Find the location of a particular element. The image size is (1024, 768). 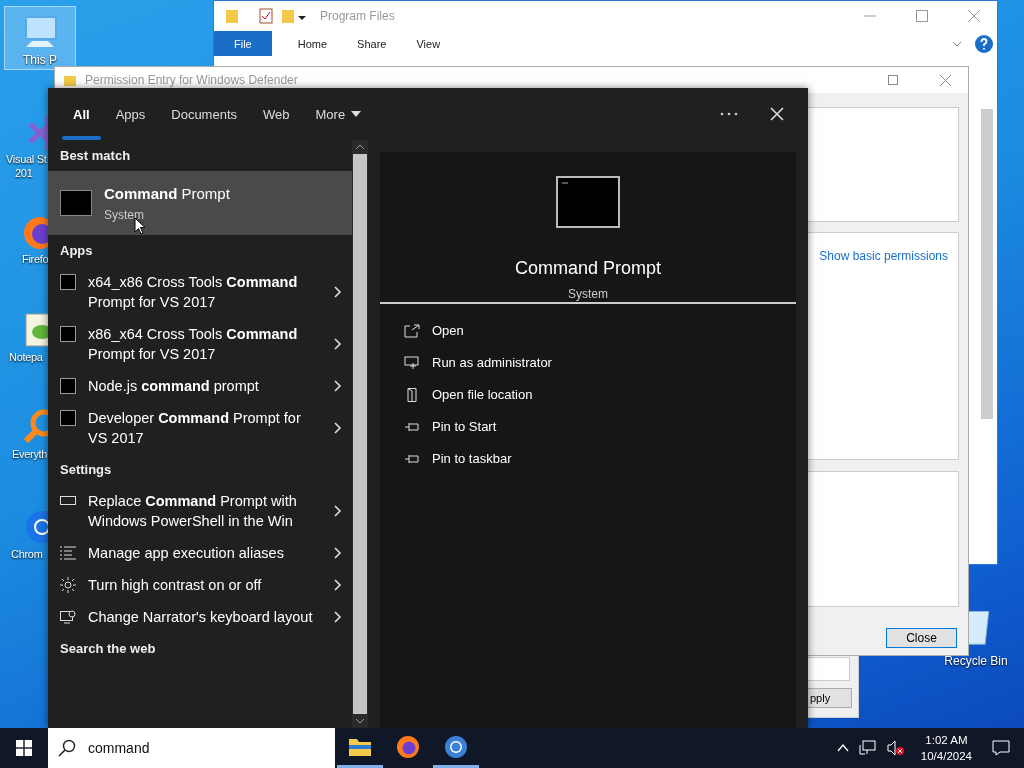

section-heading: Best match is located at coordinates (95, 156).